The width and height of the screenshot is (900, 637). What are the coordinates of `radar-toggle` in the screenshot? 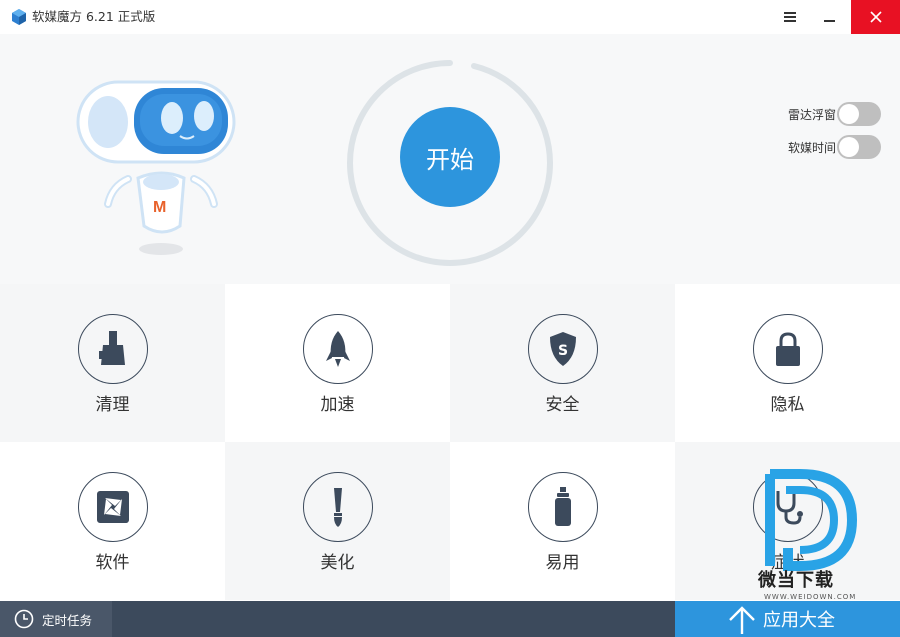 It's located at (859, 114).